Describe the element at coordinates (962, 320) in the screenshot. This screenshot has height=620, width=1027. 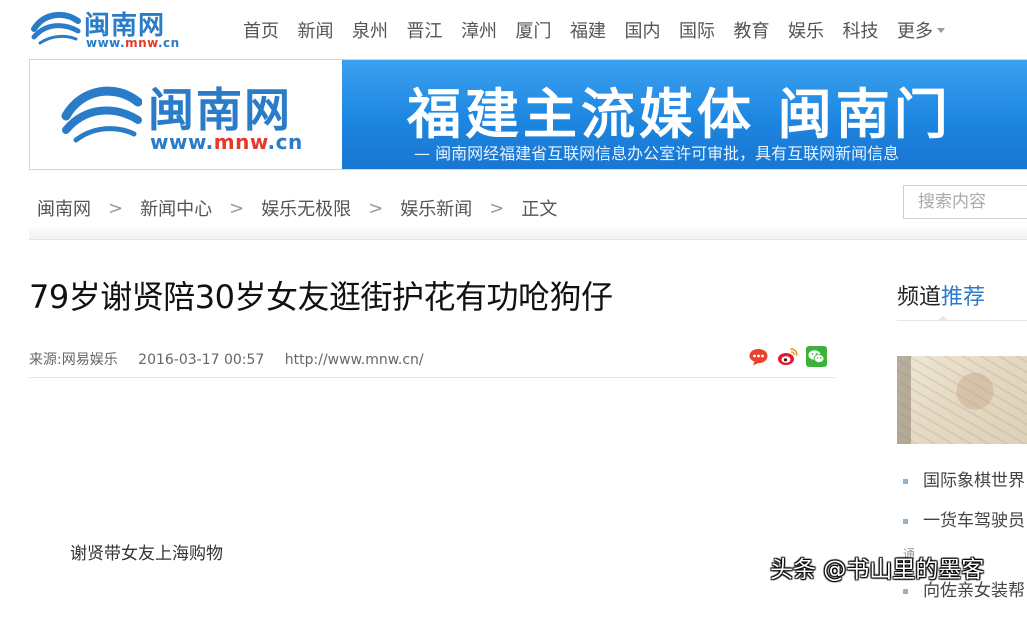
I see `sidebar-divider` at that location.